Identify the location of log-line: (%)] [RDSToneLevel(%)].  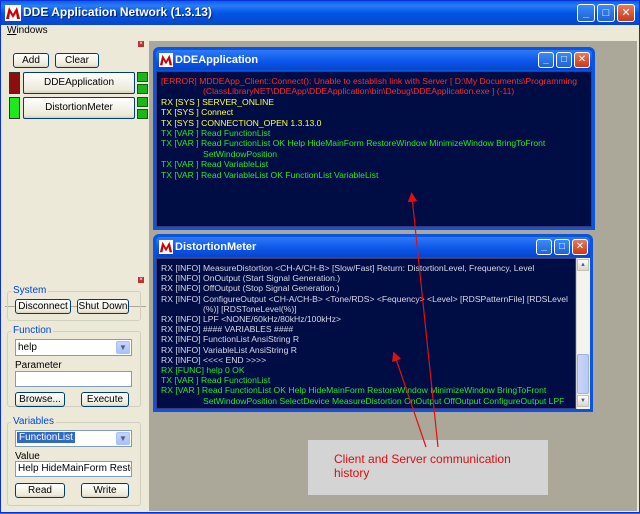
(250, 308).